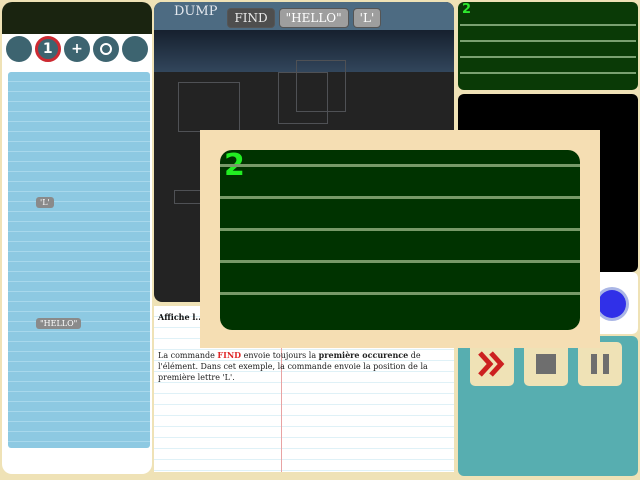 This screenshot has width=640, height=480. I want to click on find-command: FIND, so click(251, 18).